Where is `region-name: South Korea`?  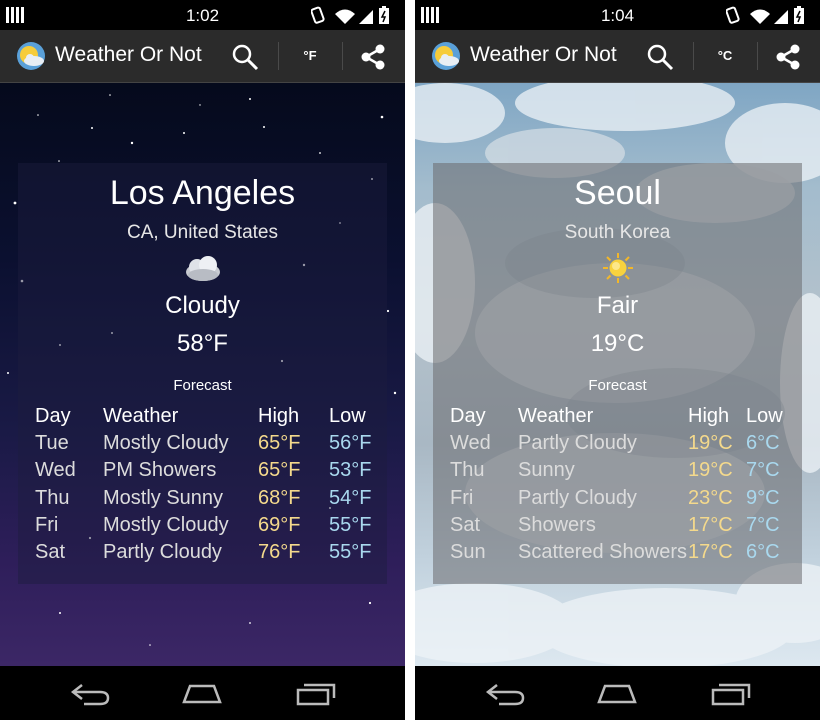 region-name: South Korea is located at coordinates (617, 232).